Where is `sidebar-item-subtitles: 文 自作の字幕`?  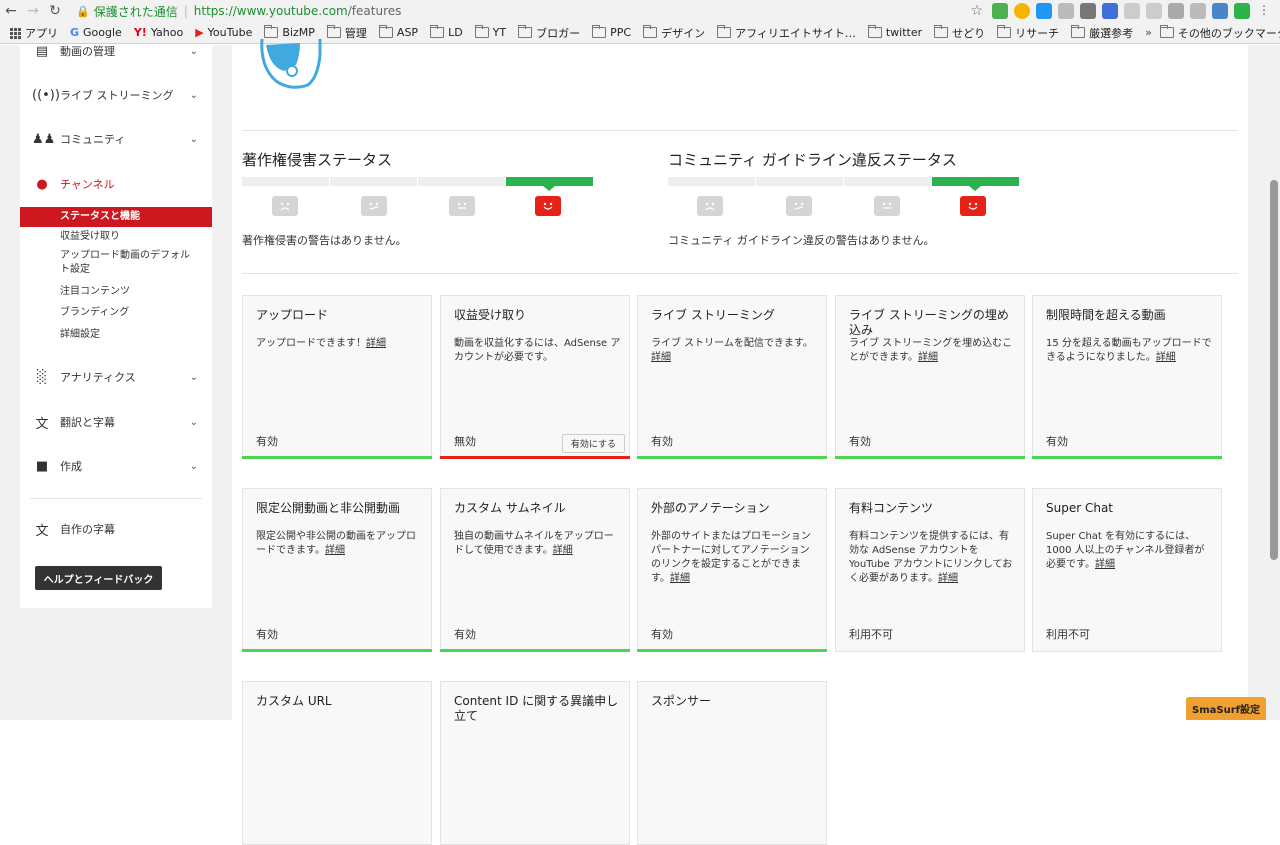 sidebar-item-subtitles: 文 自作の字幕 is located at coordinates (116, 529).